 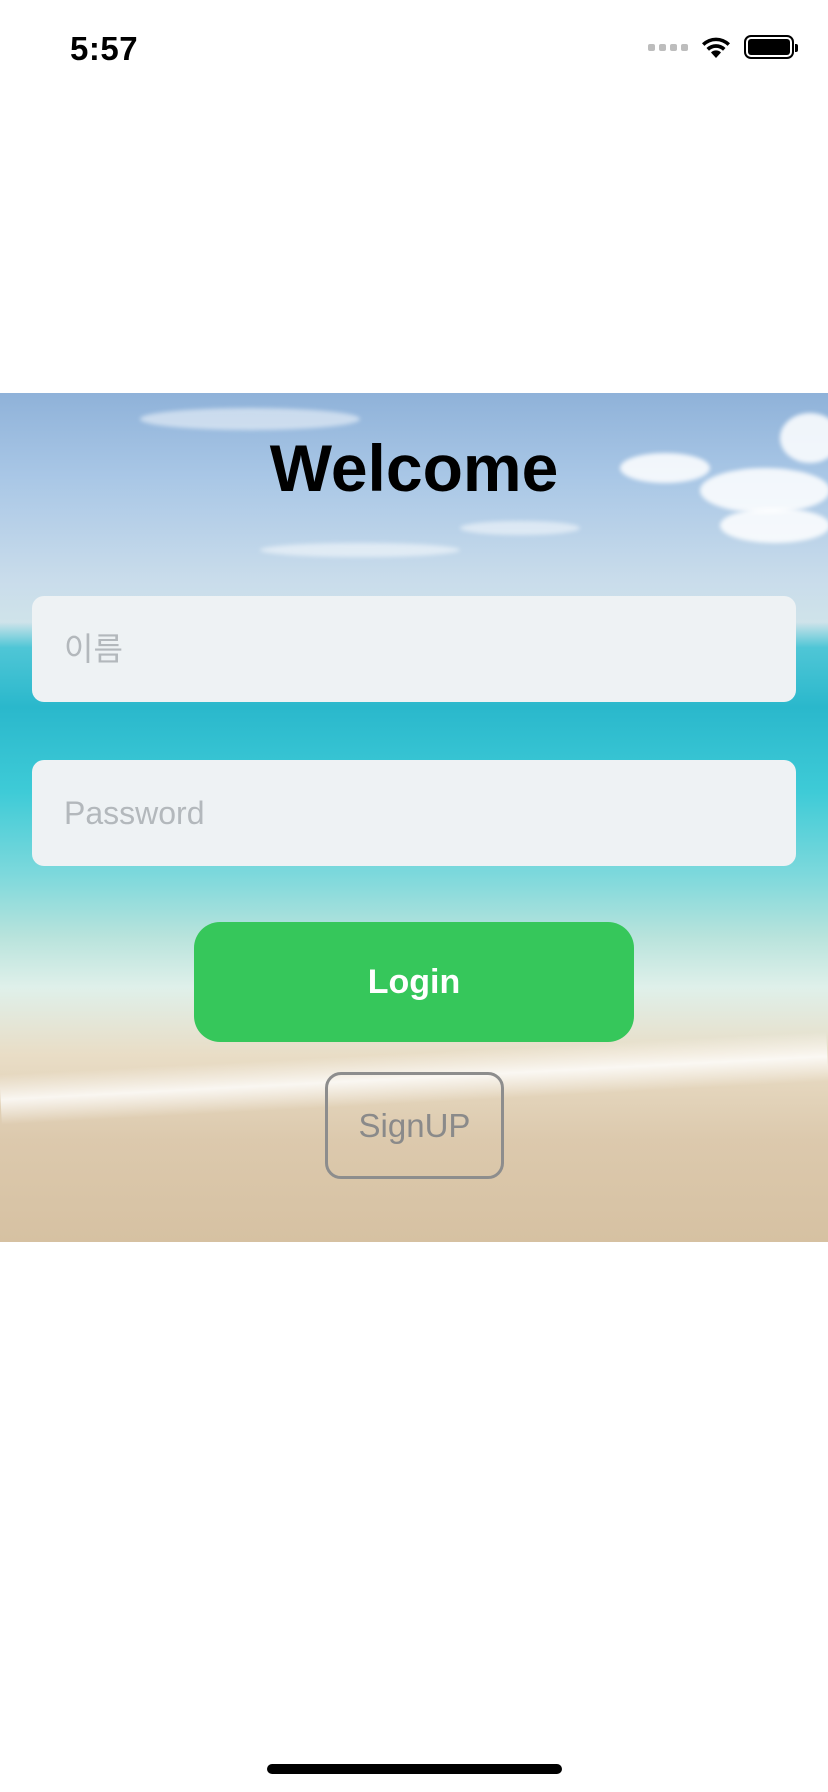 What do you see at coordinates (668, 47) in the screenshot?
I see `cellular-signal-icon` at bounding box center [668, 47].